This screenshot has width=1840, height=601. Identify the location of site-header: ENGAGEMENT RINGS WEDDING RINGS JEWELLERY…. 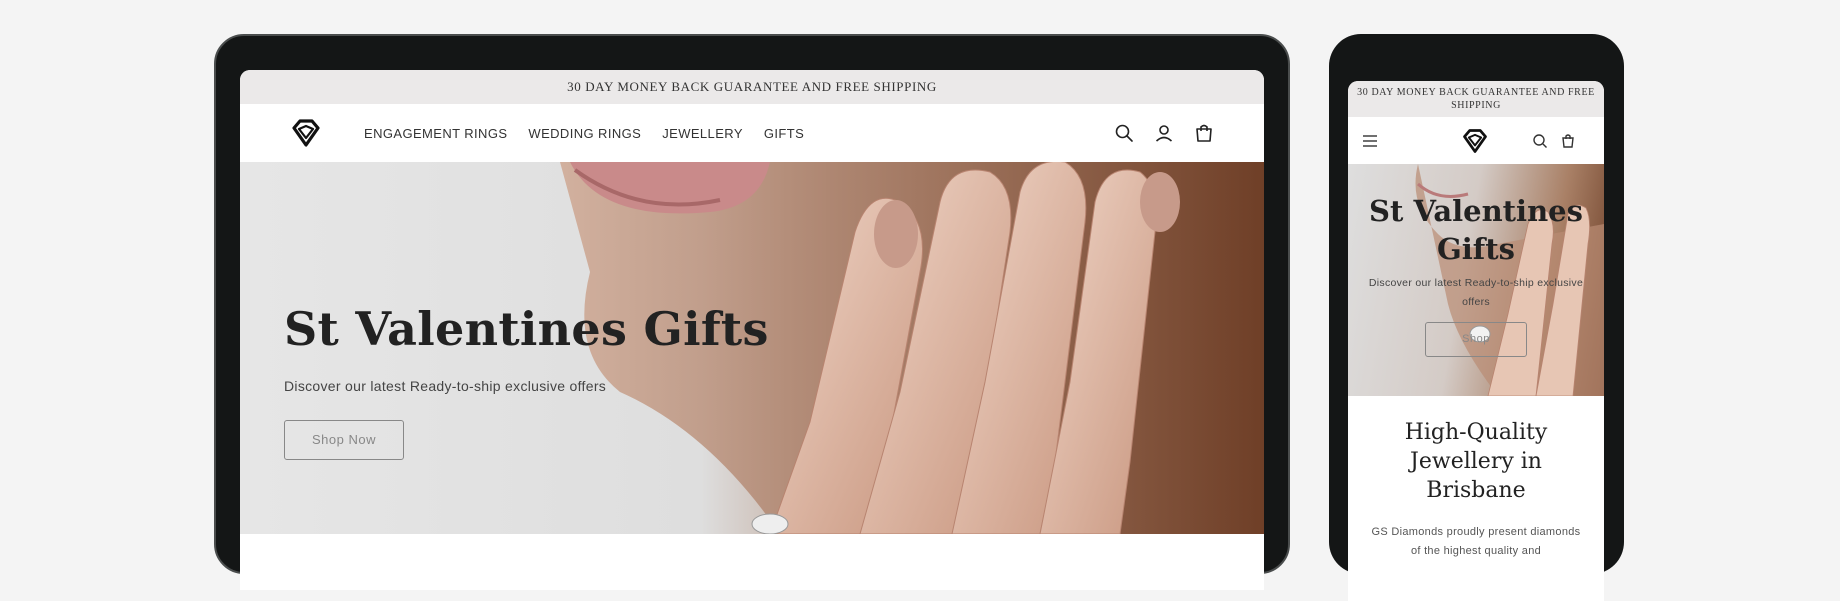
(752, 133).